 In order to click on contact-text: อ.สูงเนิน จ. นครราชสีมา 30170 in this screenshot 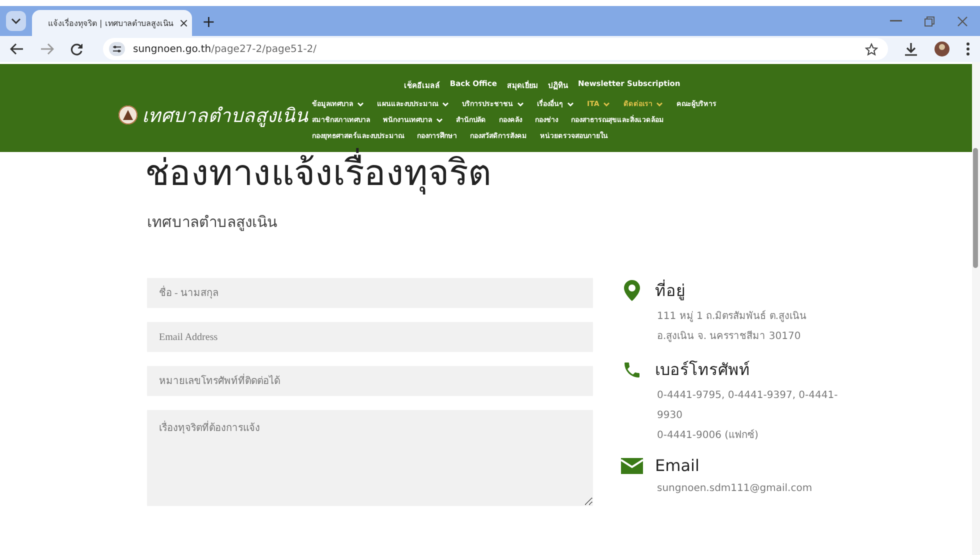, I will do `click(729, 337)`.